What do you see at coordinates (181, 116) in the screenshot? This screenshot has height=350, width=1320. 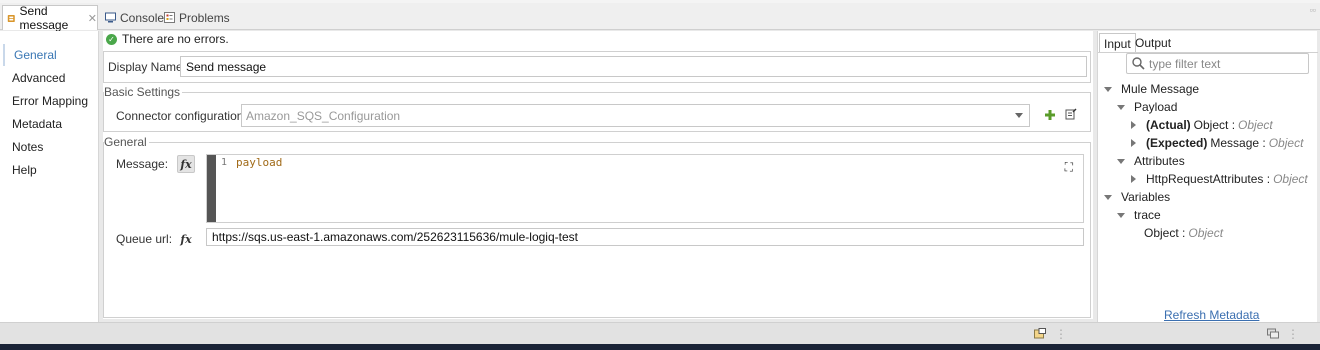 I see `connector-config-label: Connector configuration:` at bounding box center [181, 116].